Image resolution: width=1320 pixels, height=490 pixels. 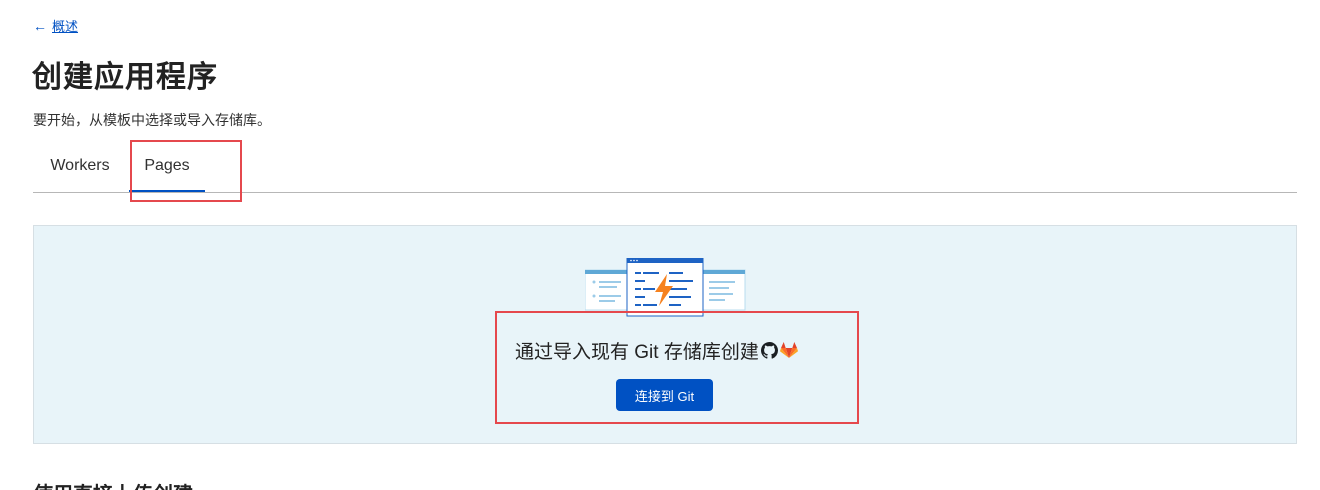 I want to click on arrow-left-icon: ←, so click(x=40, y=25).